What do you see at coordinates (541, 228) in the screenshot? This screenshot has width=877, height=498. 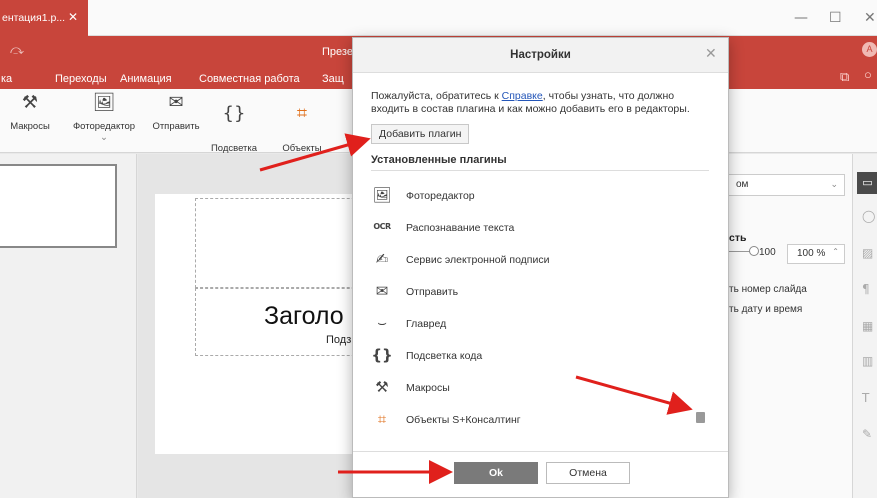 I see `plugin-item-ocr: OCR Распознавание текста` at bounding box center [541, 228].